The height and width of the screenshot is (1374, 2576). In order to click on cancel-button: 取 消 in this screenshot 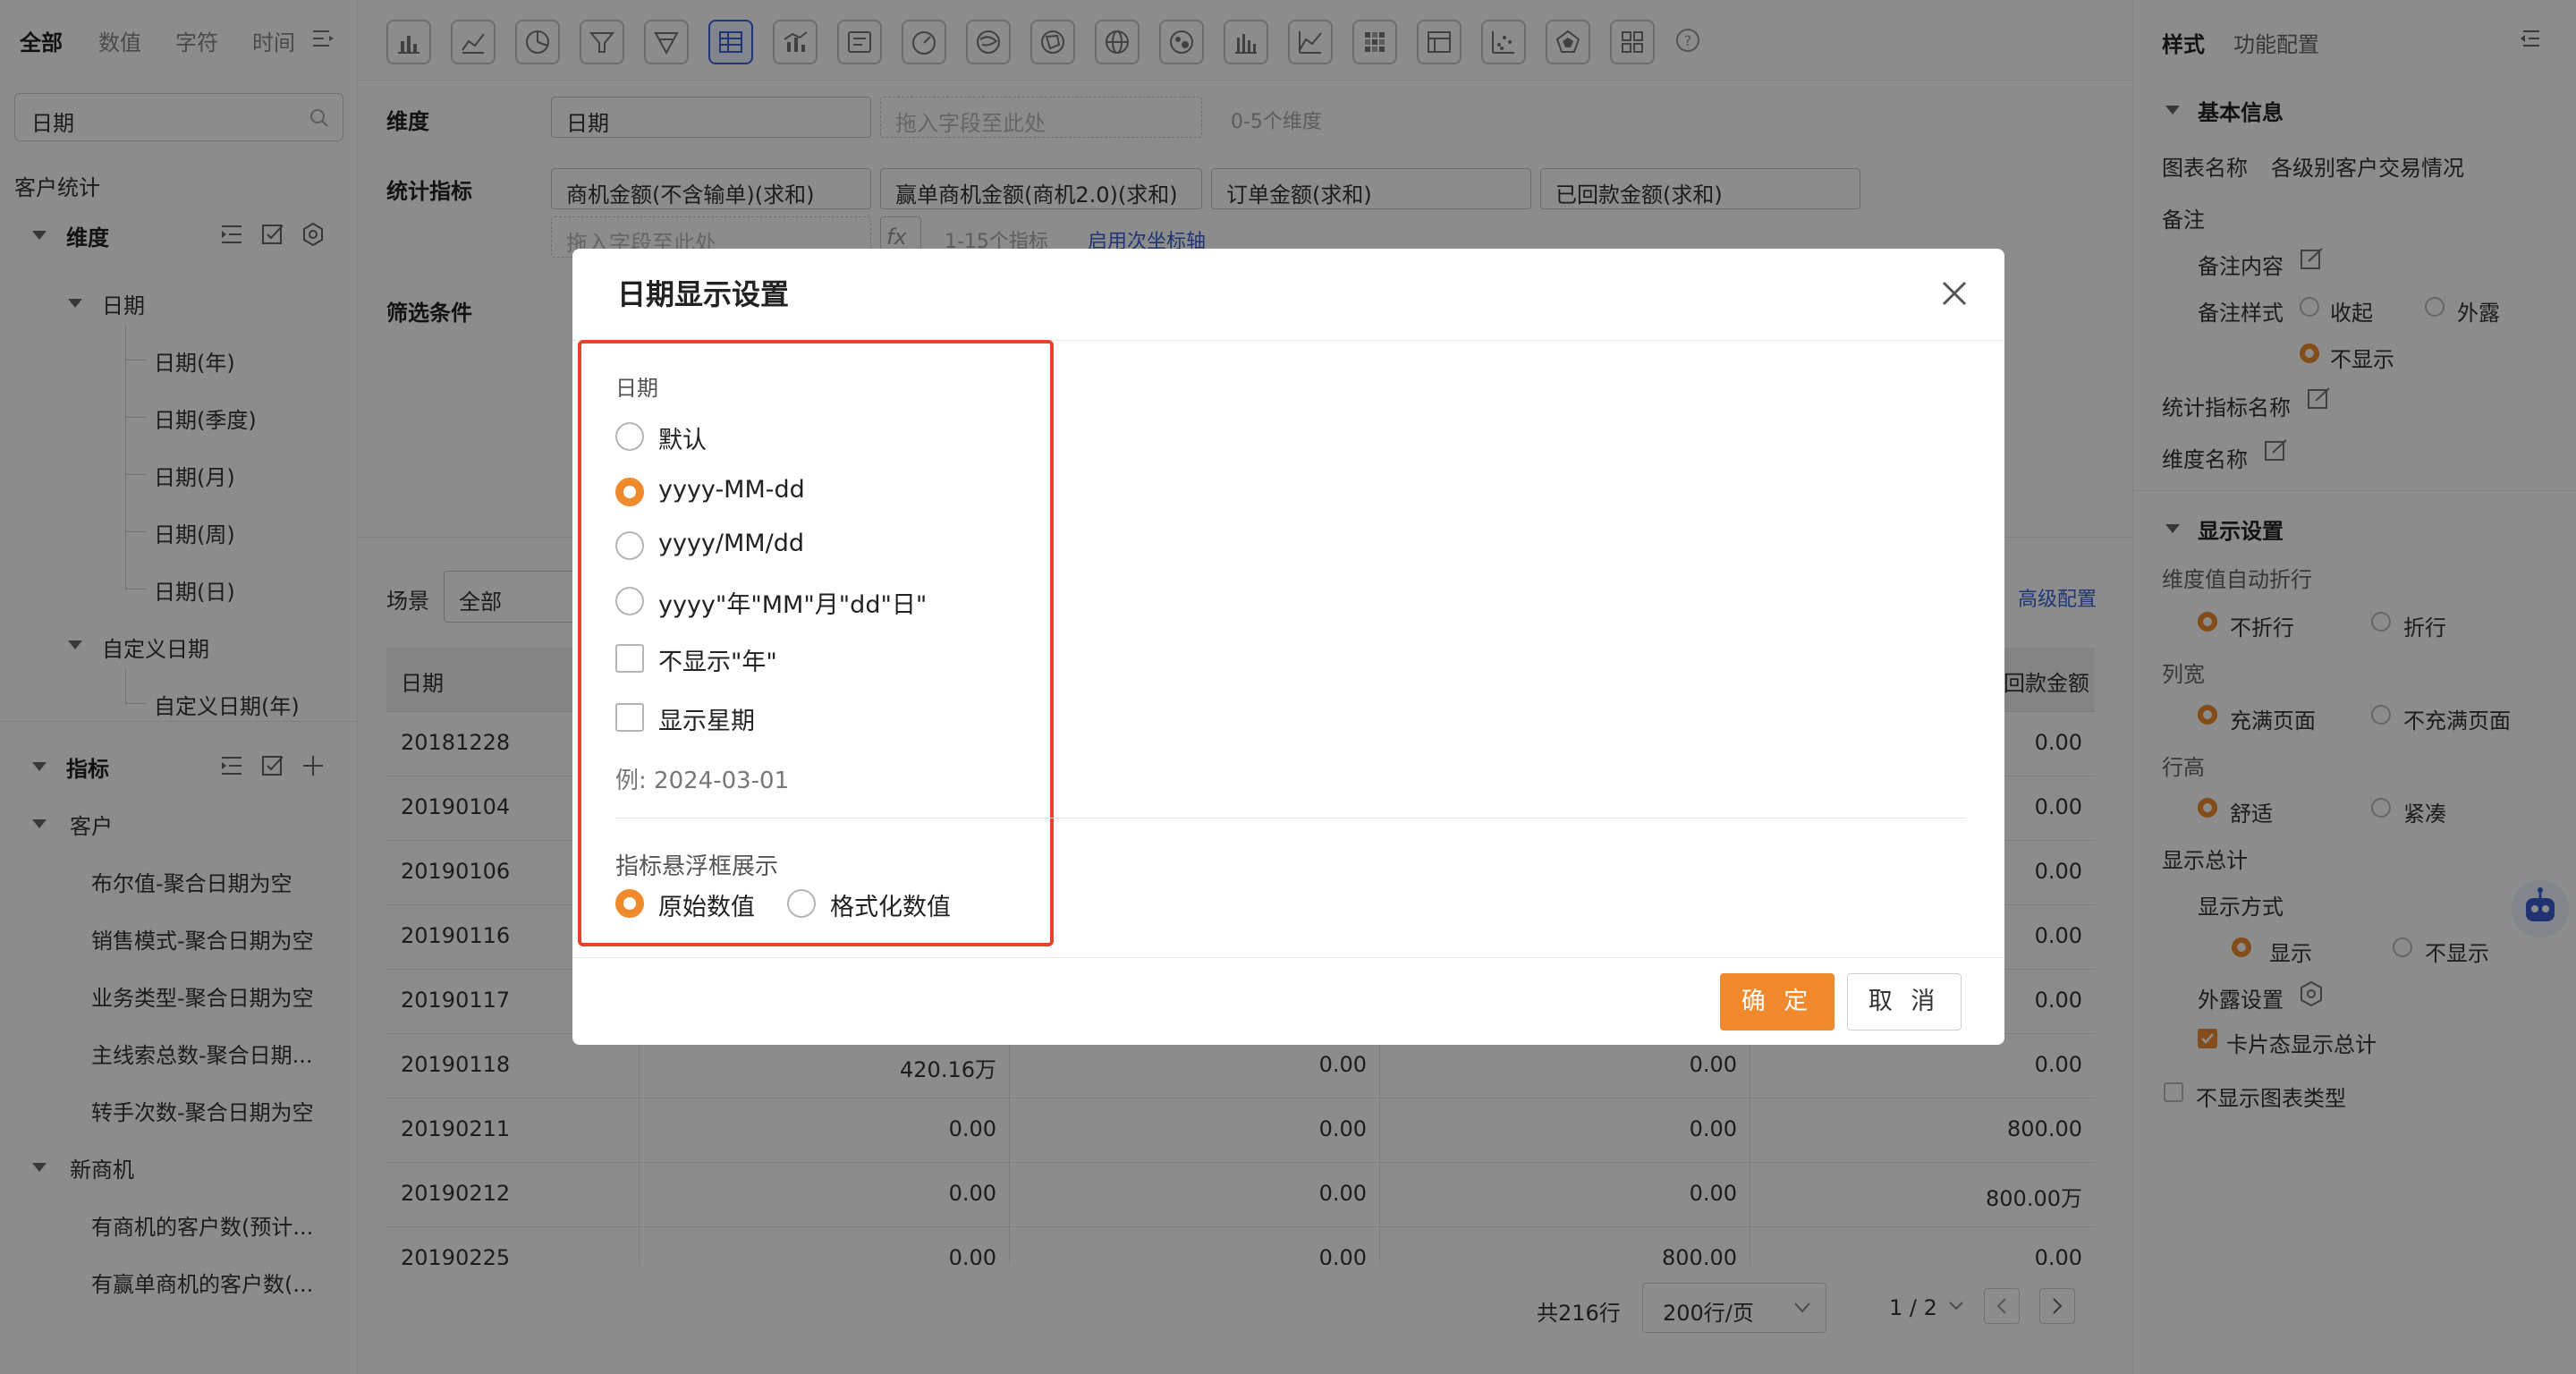, I will do `click(1904, 1001)`.